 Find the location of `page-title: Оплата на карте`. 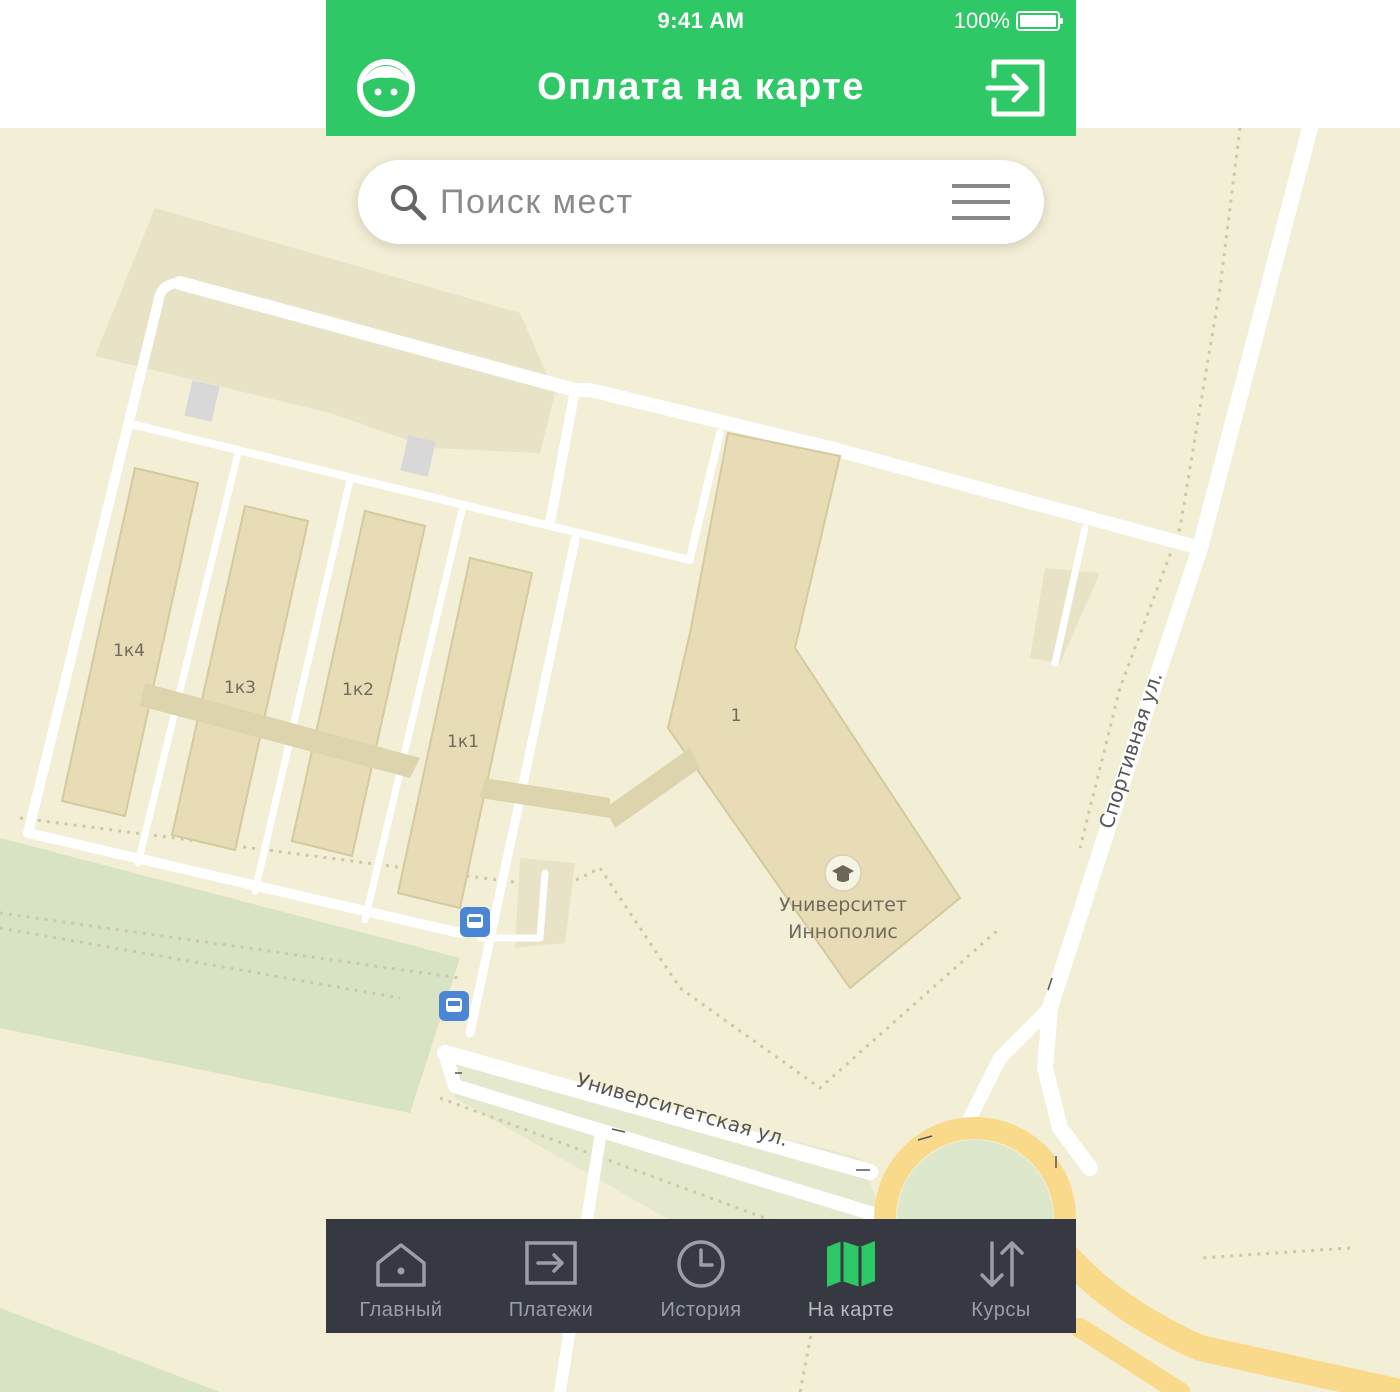

page-title: Оплата на карте is located at coordinates (701, 87).